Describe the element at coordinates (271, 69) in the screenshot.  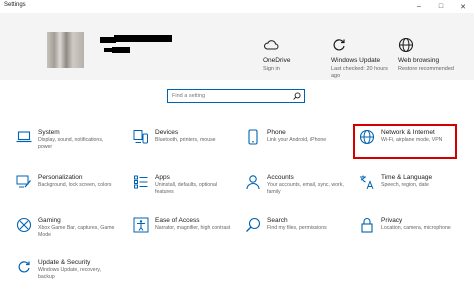
I see `quick-action-subtitle: Sign in` at that location.